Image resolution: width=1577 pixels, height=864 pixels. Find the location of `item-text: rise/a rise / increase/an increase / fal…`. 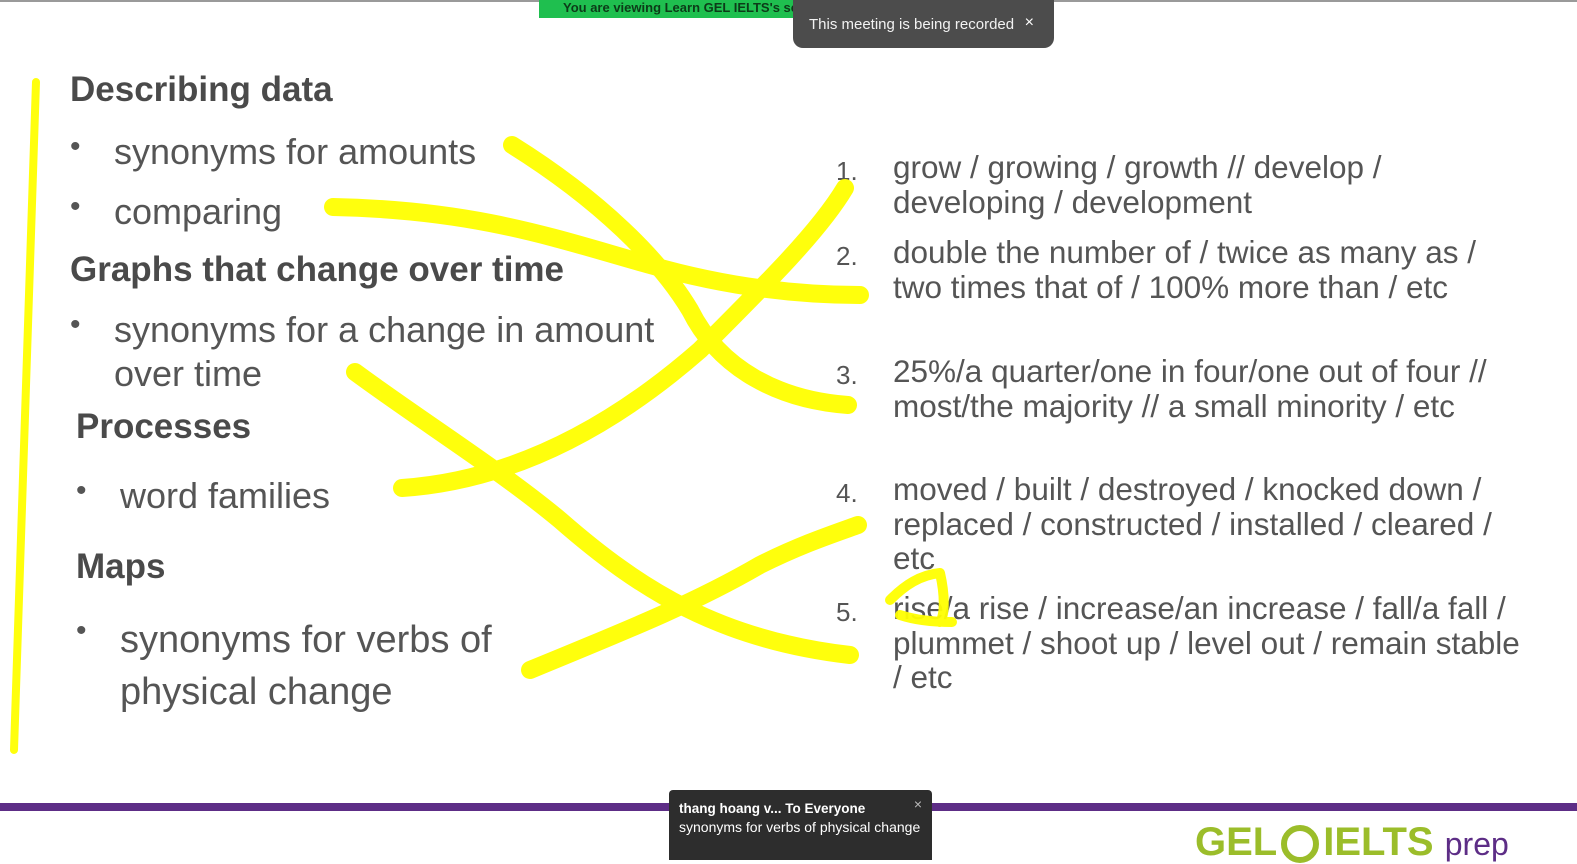

item-text: rise/a rise / increase/an increase / fal… is located at coordinates (1206, 642).